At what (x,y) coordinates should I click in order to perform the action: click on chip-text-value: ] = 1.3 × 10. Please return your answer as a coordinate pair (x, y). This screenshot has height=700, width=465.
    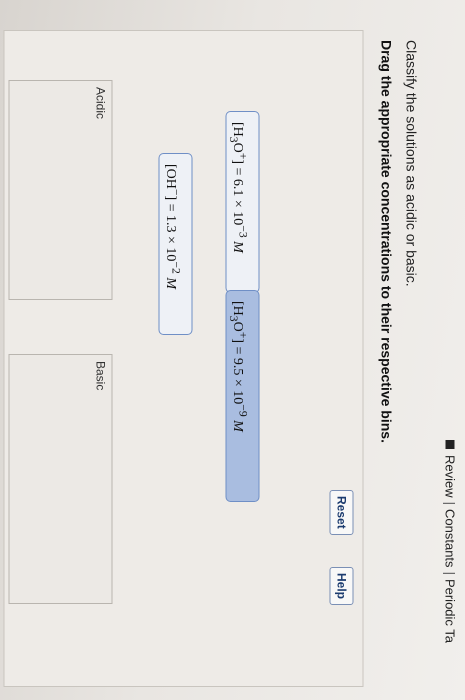
    Looking at the image, I should click on (170, 228).